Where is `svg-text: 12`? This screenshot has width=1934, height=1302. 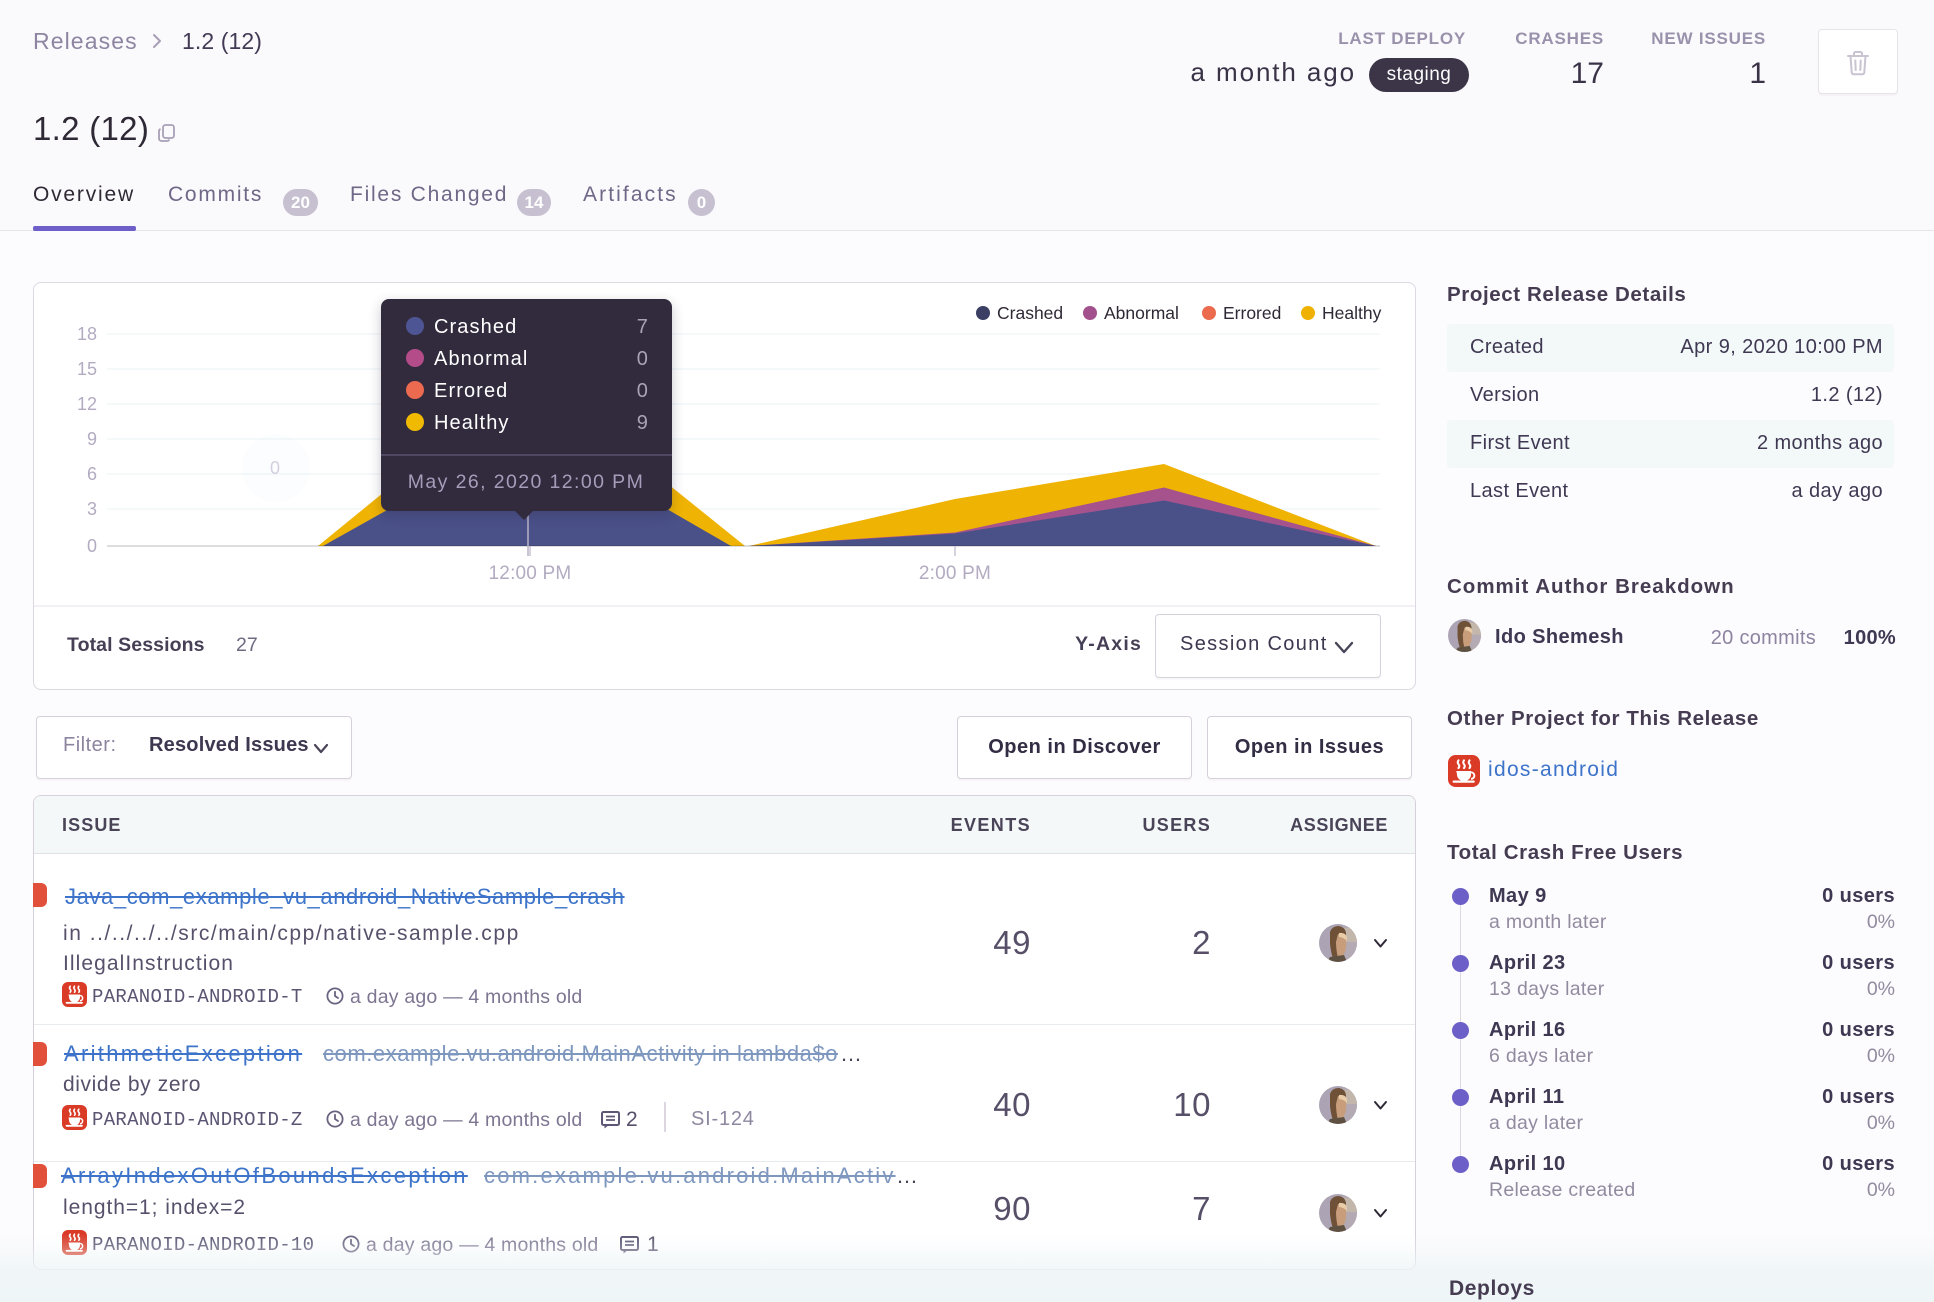
svg-text: 12 is located at coordinates (87, 404).